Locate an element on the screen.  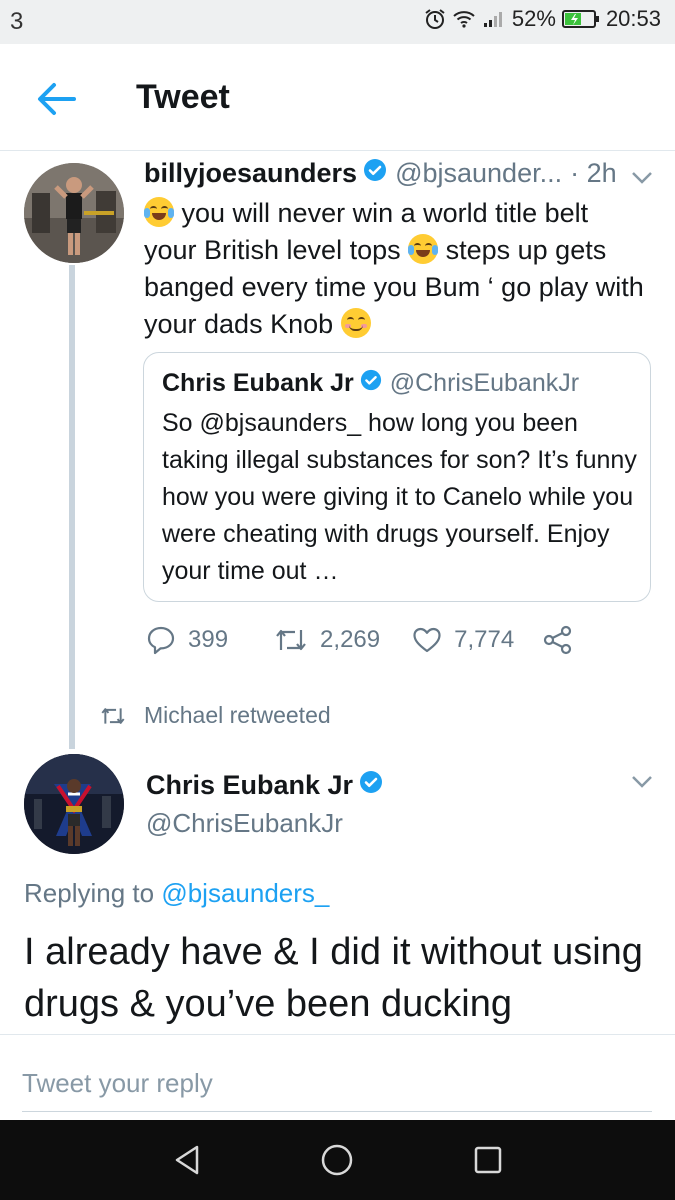
smiling-face-icon is located at coordinates (355, 323).